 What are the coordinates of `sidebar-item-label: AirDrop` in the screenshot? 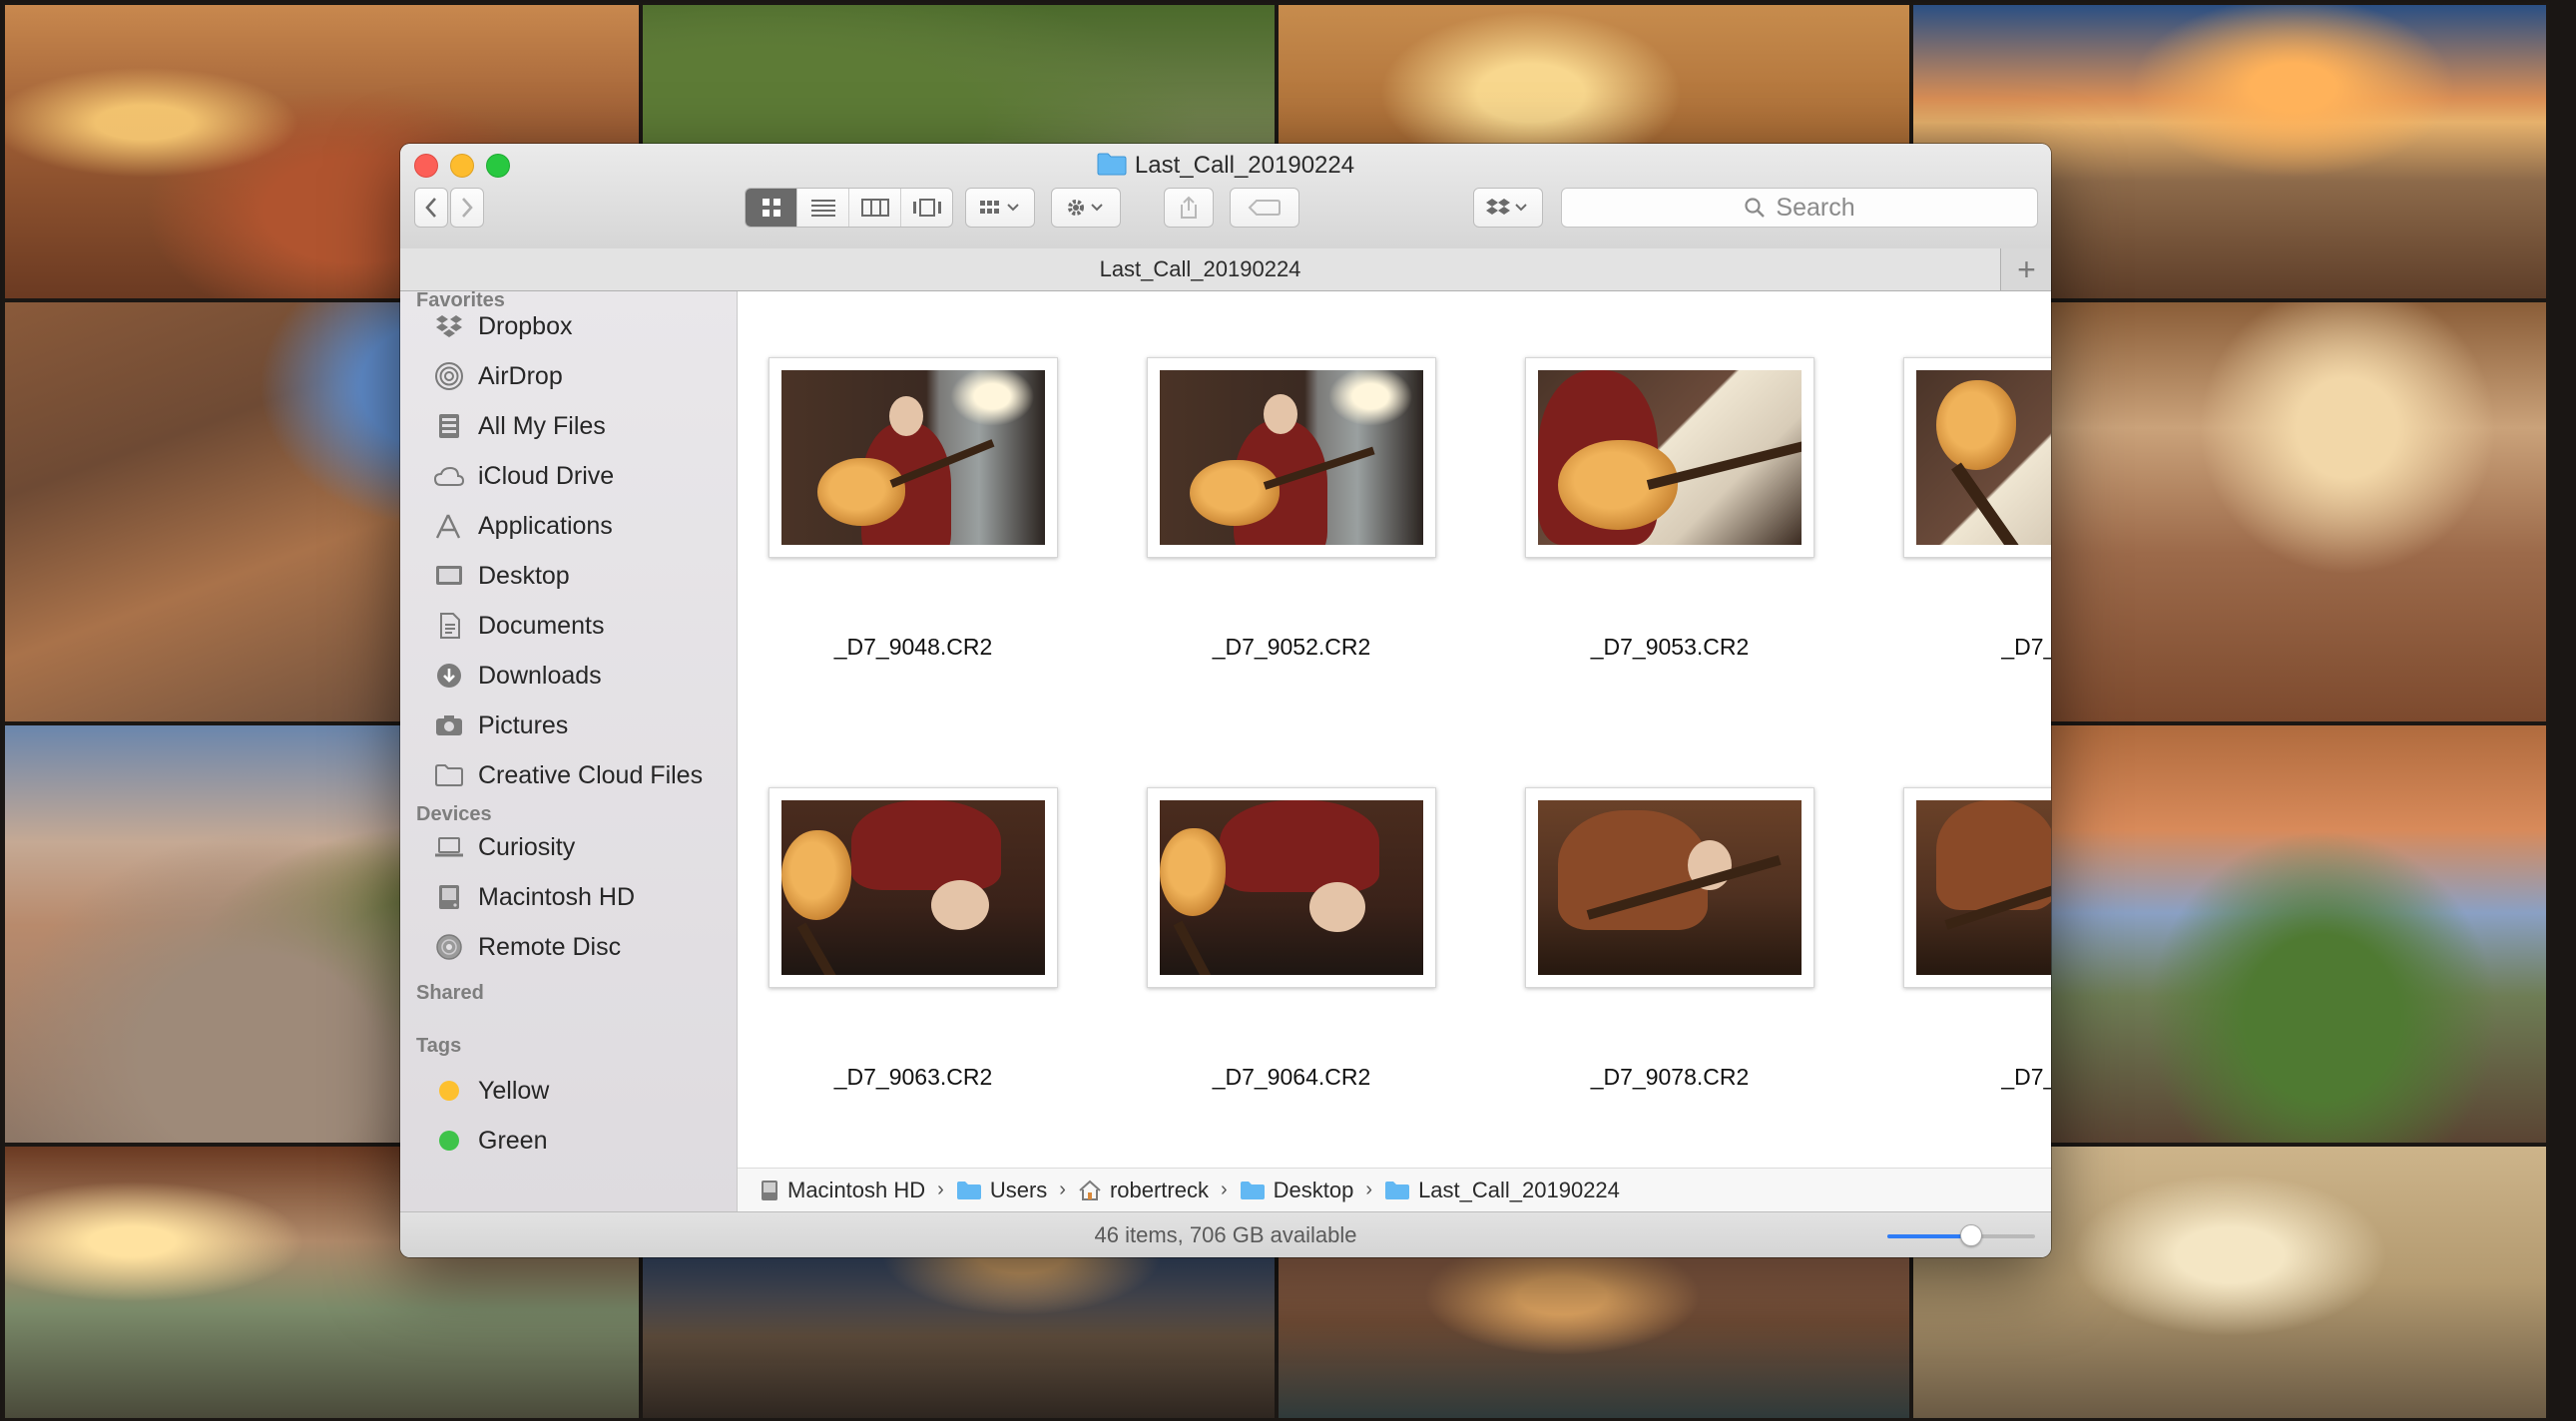 It's located at (521, 375).